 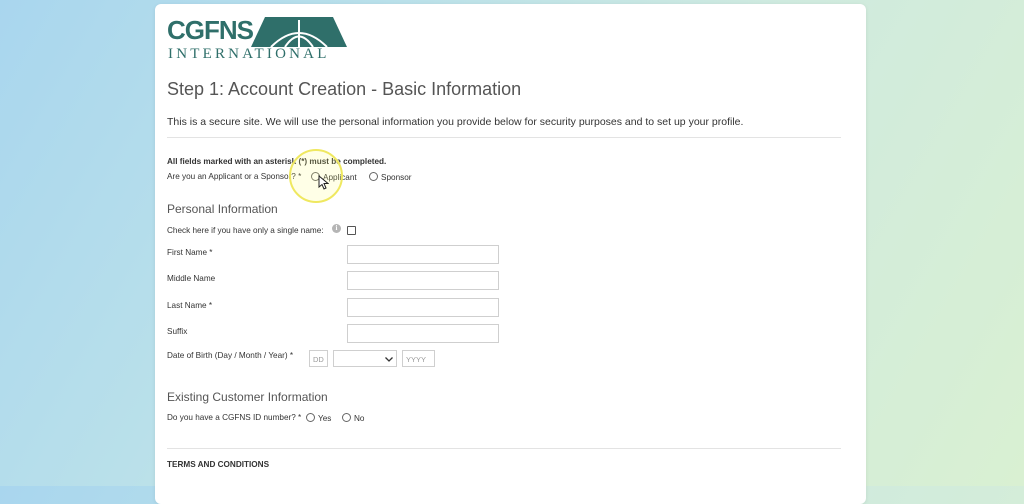 I want to click on suffix-label: Suffix, so click(x=177, y=331).